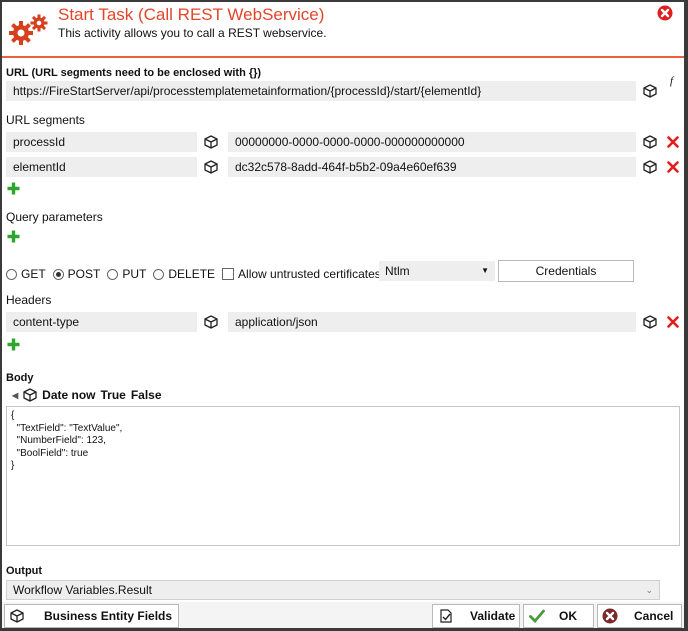  Describe the element at coordinates (45, 120) in the screenshot. I see `url-segments-label: URL segments` at that location.